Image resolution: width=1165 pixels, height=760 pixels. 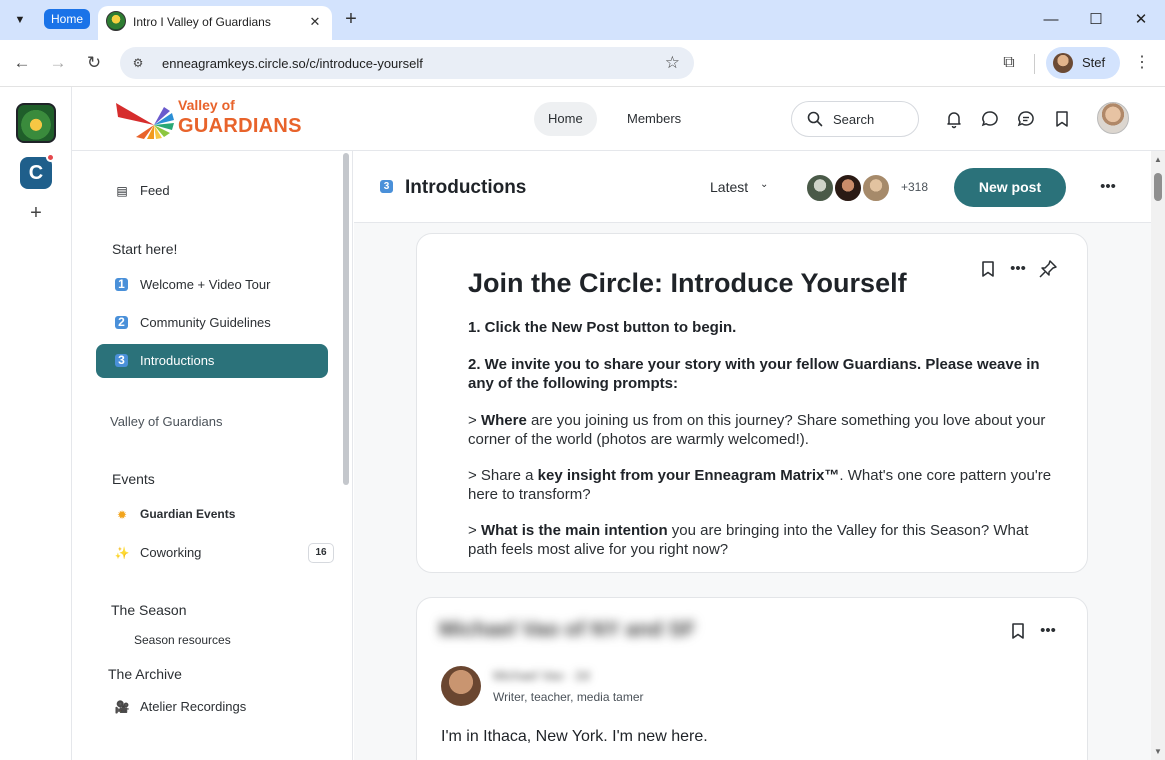 I want to click on sidebar-item-coworking: ✨ Coworking 16, so click(x=215, y=553).